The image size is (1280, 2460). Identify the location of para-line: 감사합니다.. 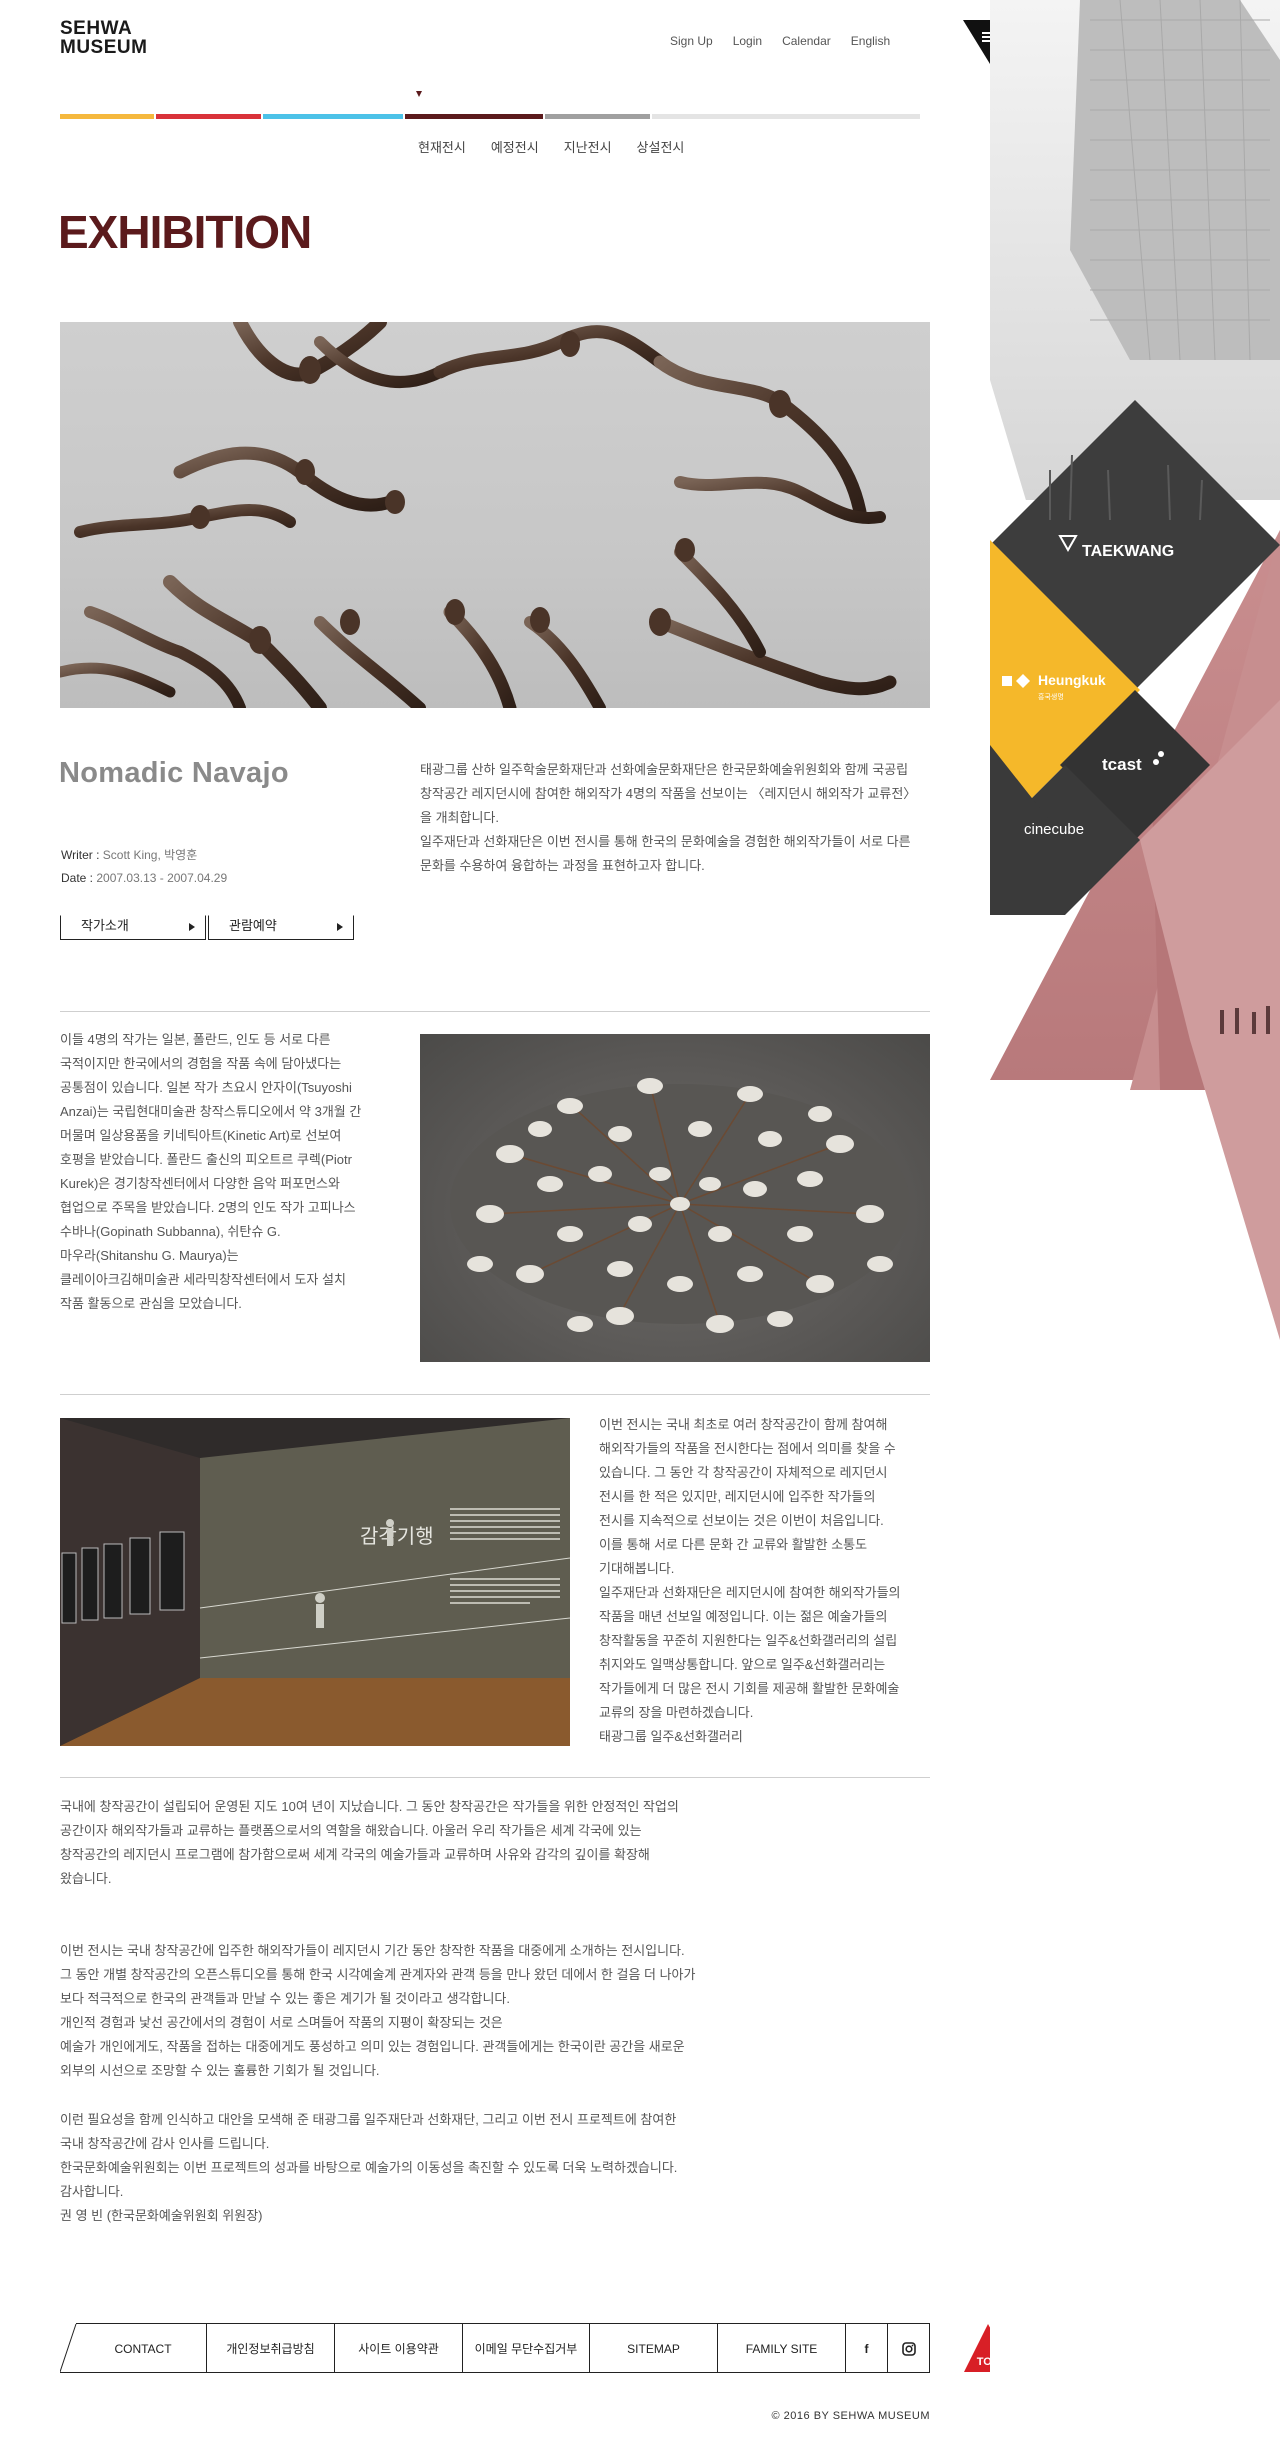
(92, 2191).